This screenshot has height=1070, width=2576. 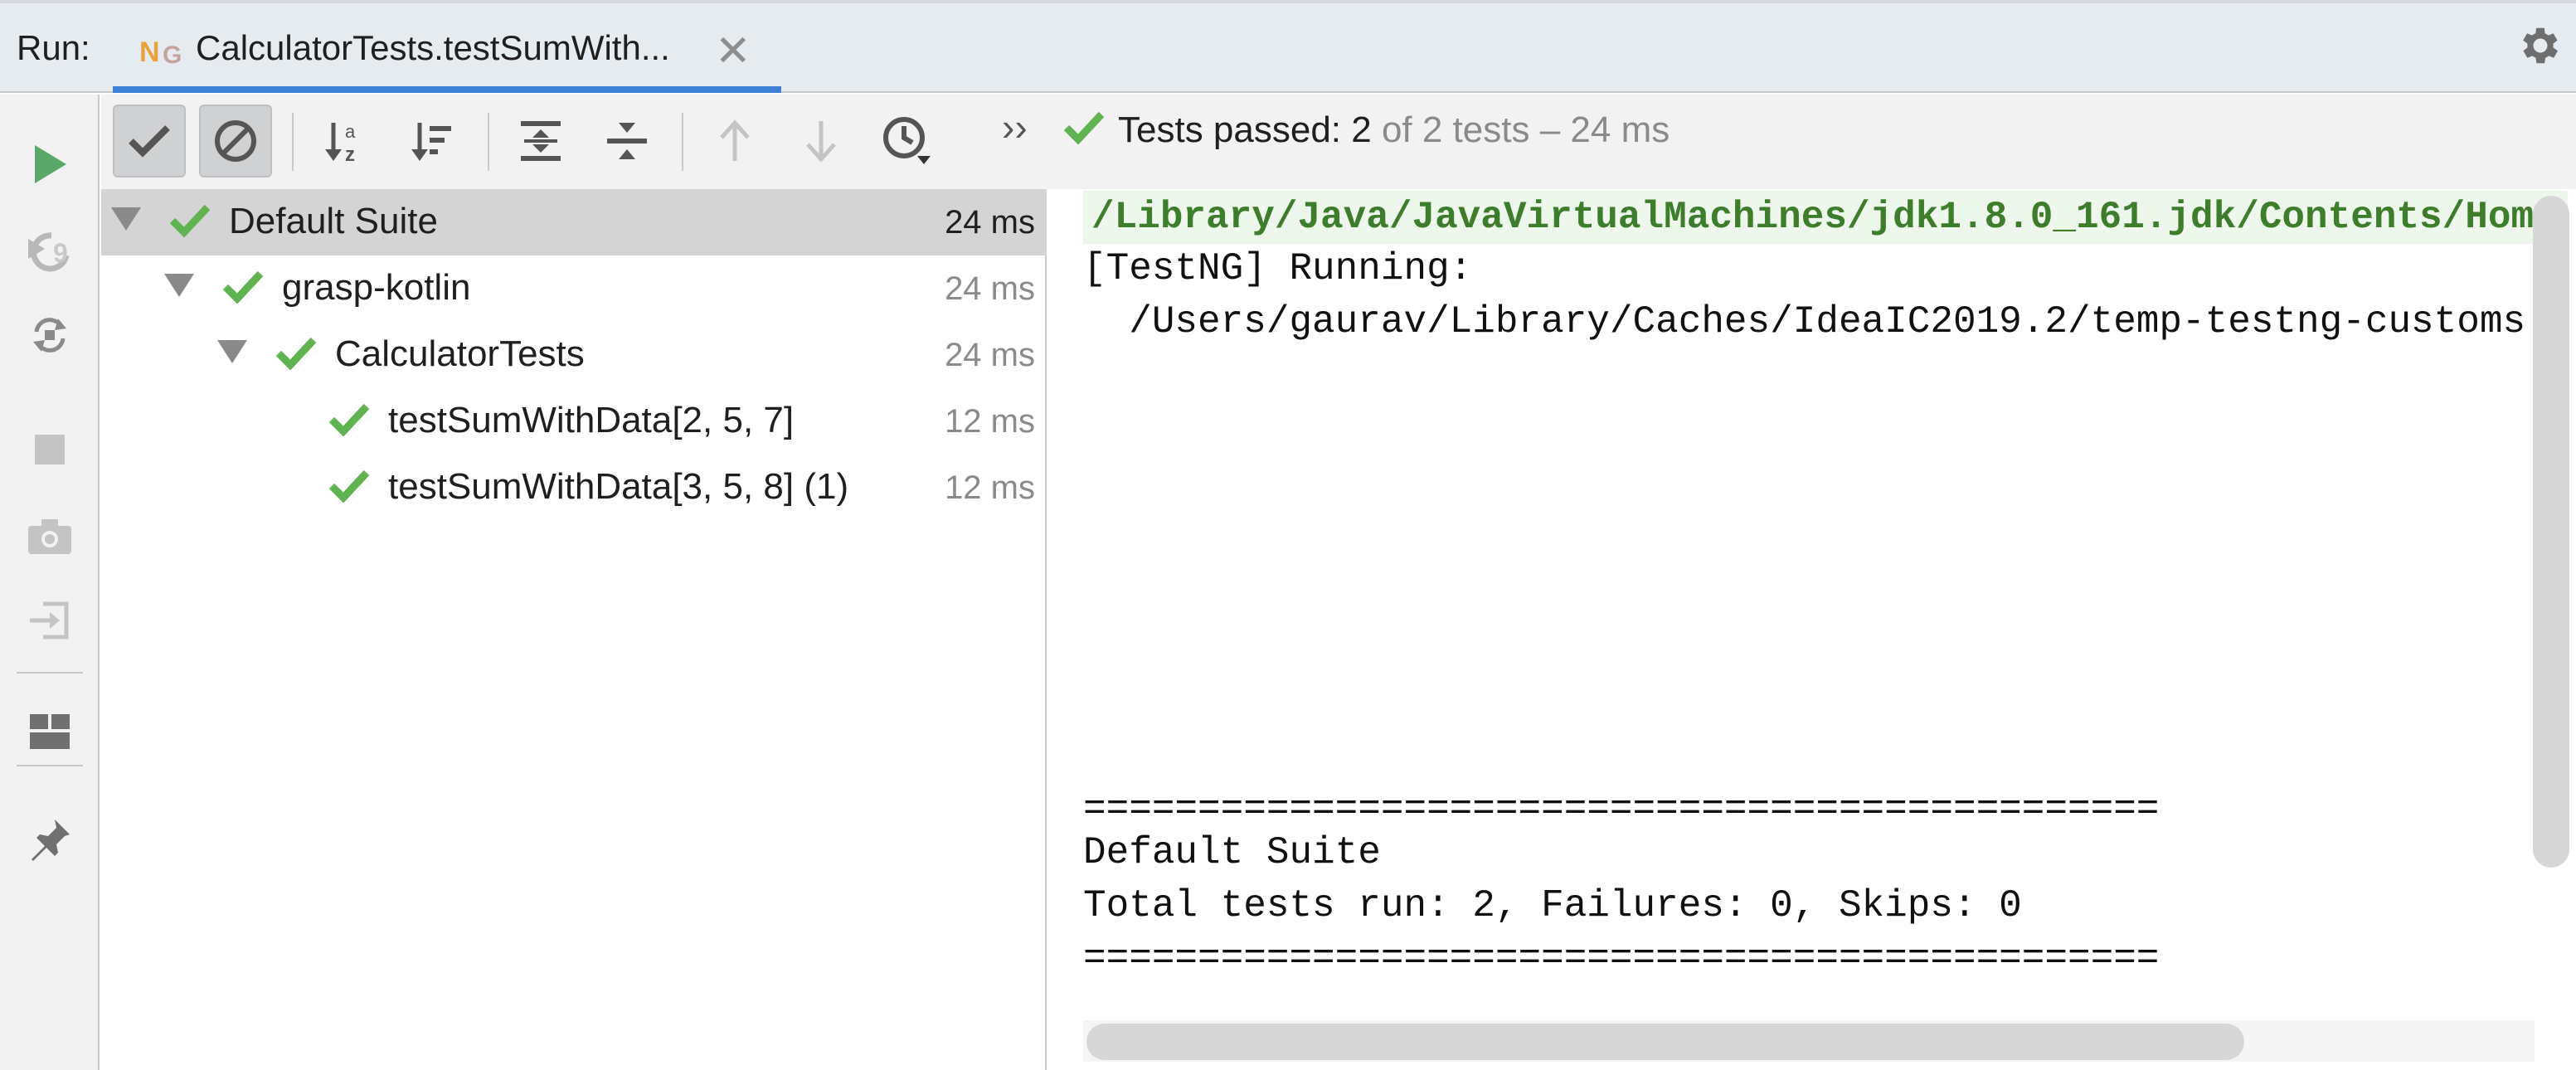 I want to click on previous-failed-icon, so click(x=734, y=141).